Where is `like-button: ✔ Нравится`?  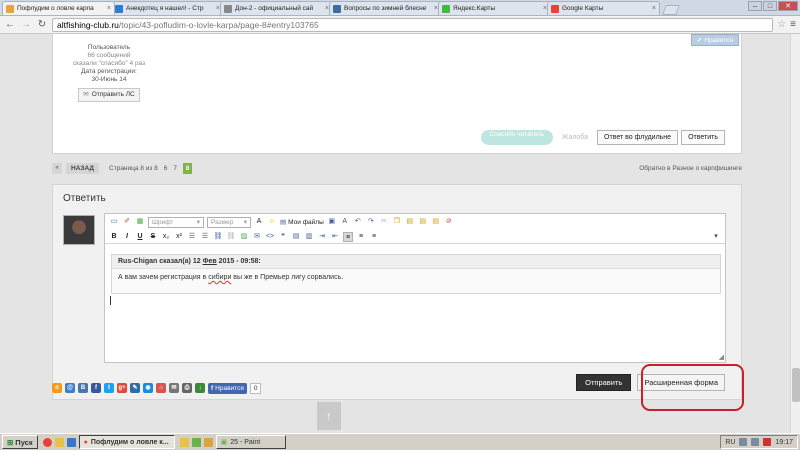
like-button: ✔ Нравится is located at coordinates (715, 40).